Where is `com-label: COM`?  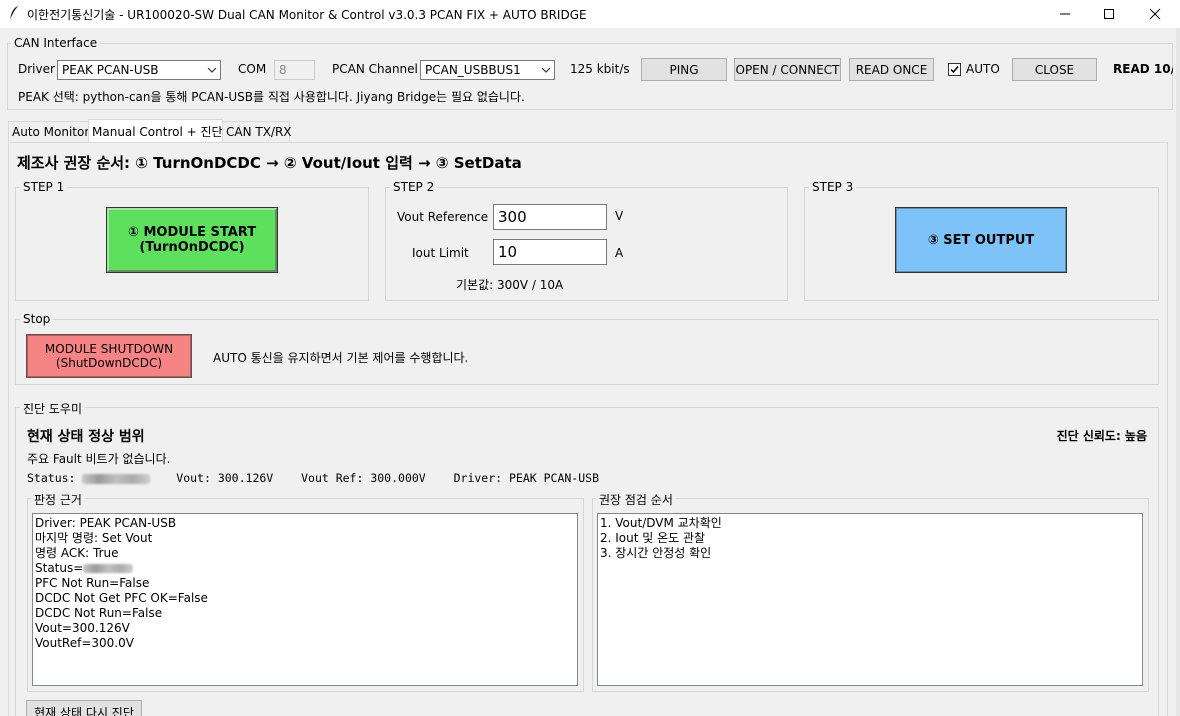
com-label: COM is located at coordinates (252, 69).